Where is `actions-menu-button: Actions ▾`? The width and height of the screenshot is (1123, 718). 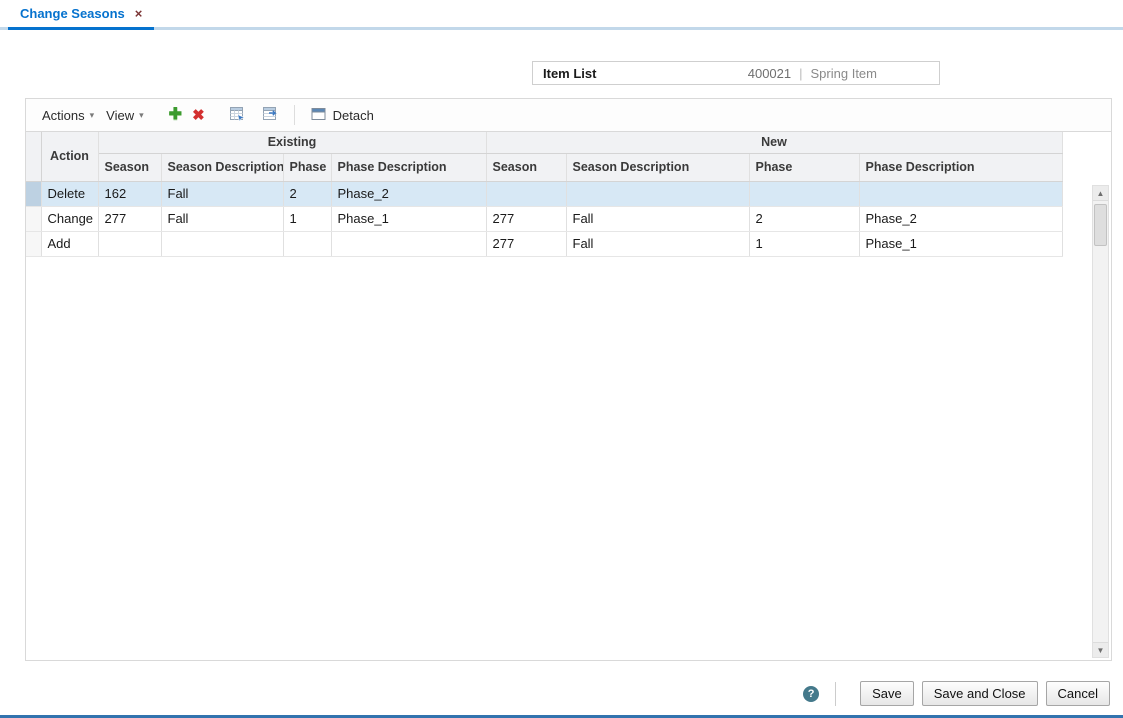 actions-menu-button: Actions ▾ is located at coordinates (68, 115).